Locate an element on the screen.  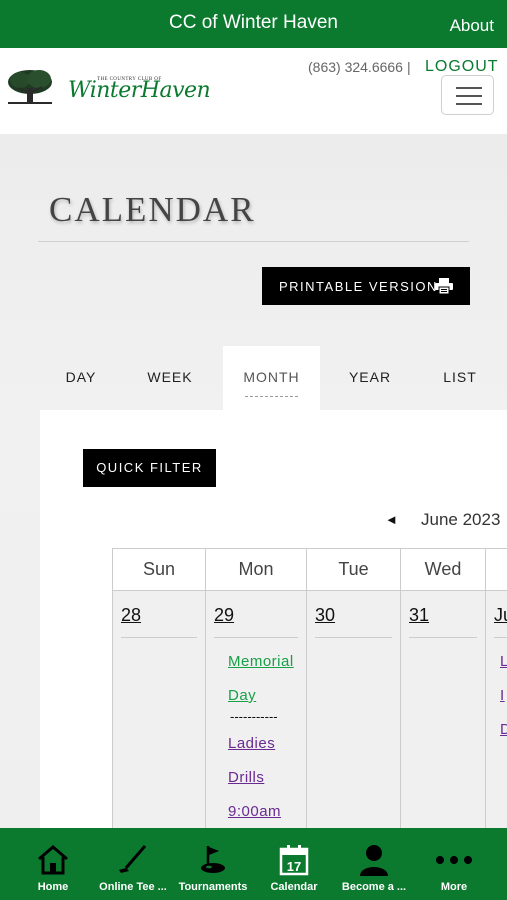
tab-list: LIST is located at coordinates (460, 378).